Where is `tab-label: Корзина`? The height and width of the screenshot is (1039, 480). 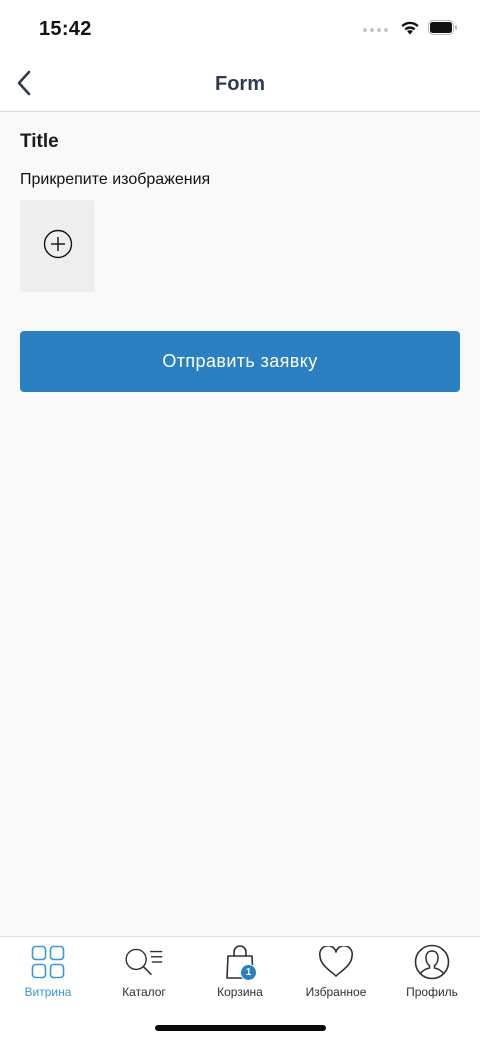 tab-label: Корзина is located at coordinates (240, 992).